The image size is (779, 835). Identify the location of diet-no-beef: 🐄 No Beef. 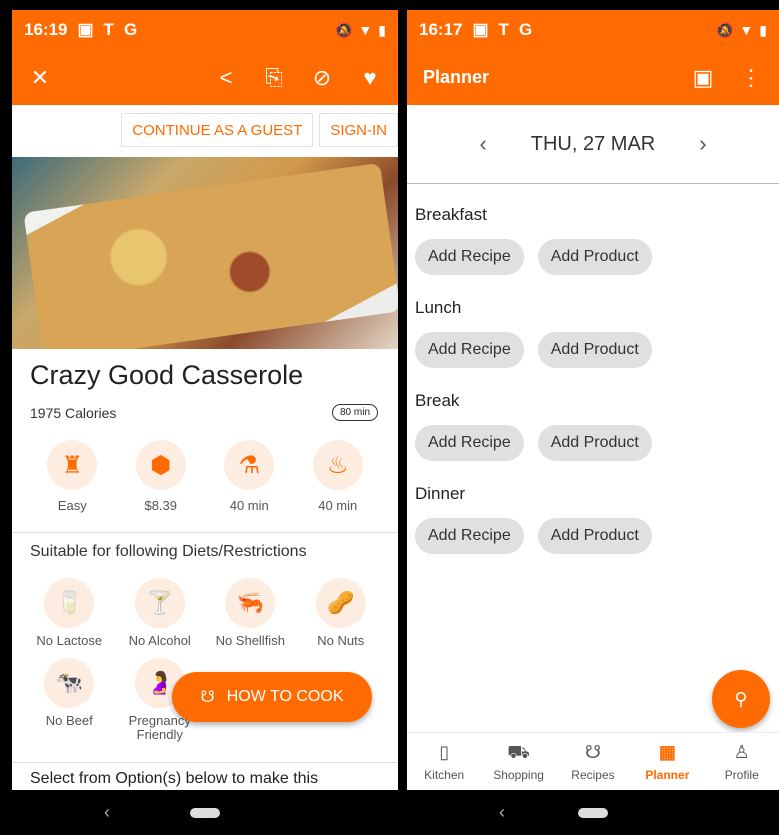
(69, 700).